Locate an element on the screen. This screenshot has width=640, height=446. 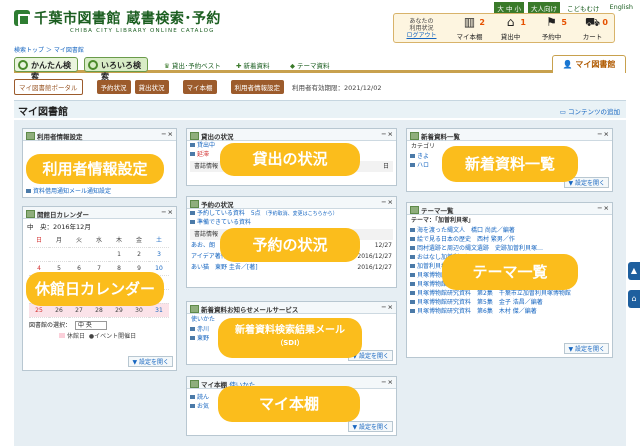
new-arrivals-link: ✚ 新着資料 is located at coordinates (252, 65).